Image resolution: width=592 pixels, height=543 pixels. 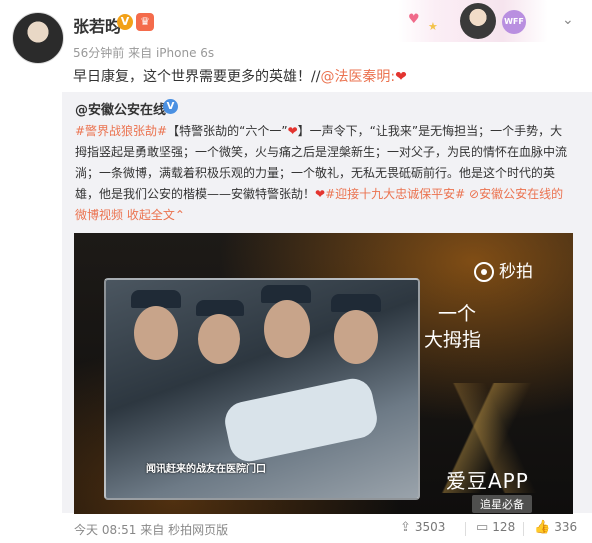 What do you see at coordinates (301, 420) in the screenshot?
I see `stretcher` at bounding box center [301, 420].